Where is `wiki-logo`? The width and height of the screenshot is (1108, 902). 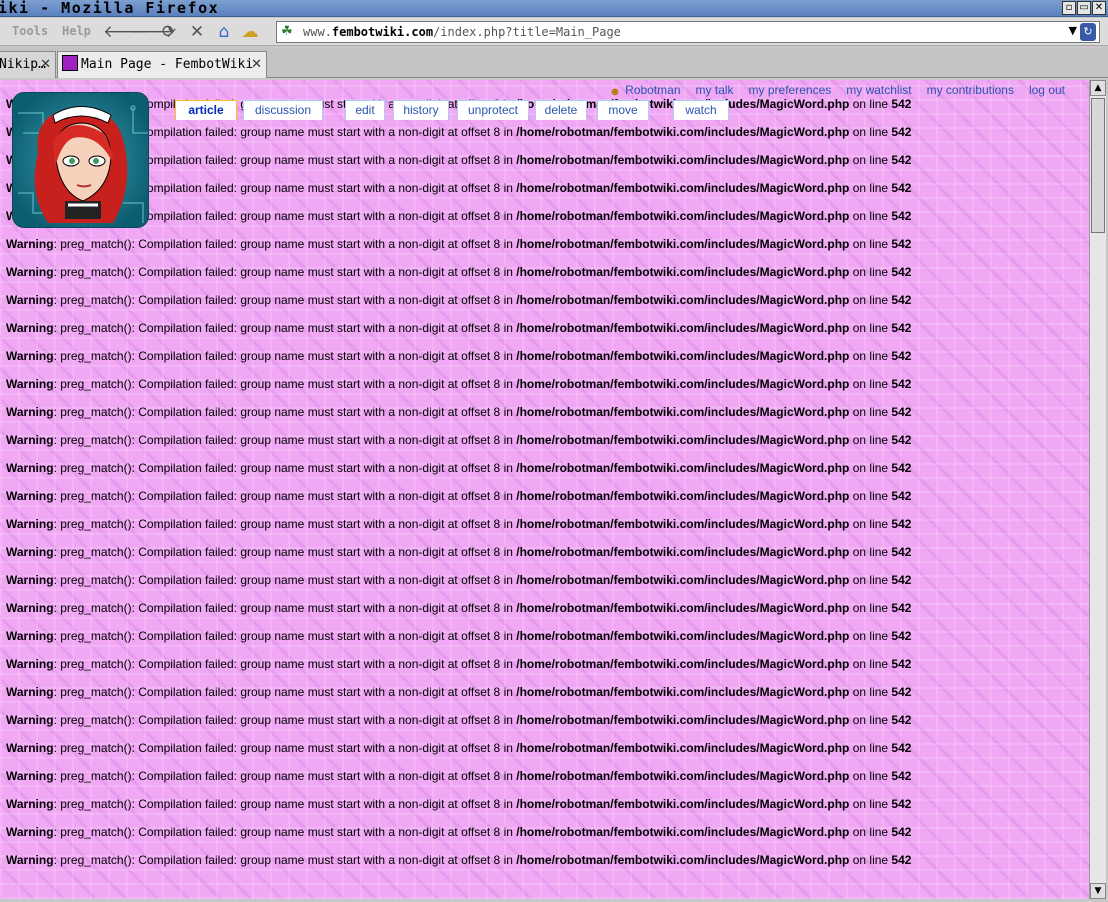
wiki-logo is located at coordinates (80, 160).